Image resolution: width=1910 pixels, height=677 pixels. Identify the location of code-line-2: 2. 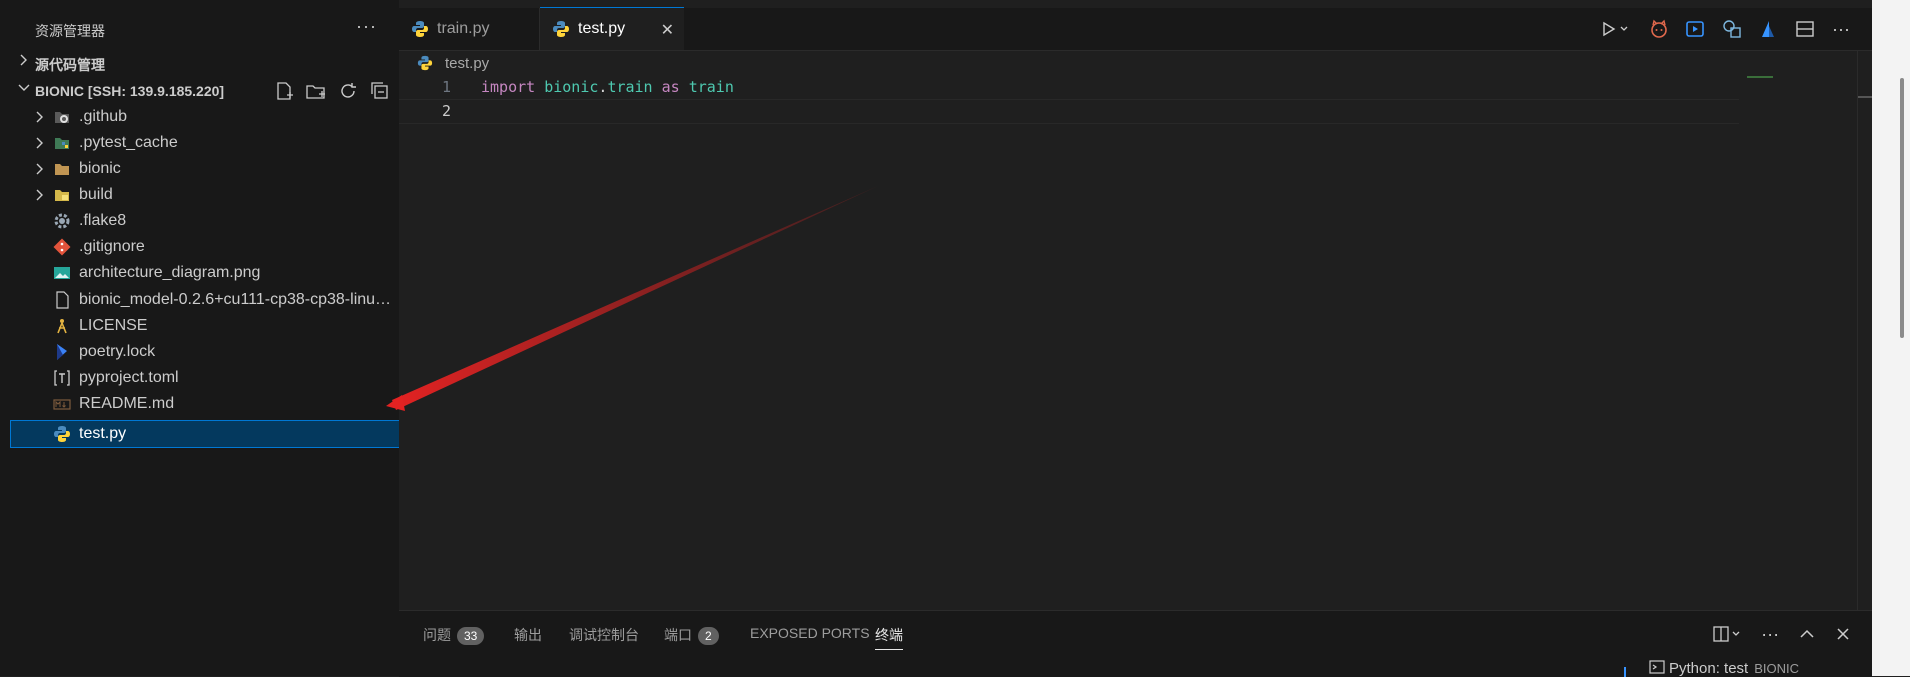
(1069, 111).